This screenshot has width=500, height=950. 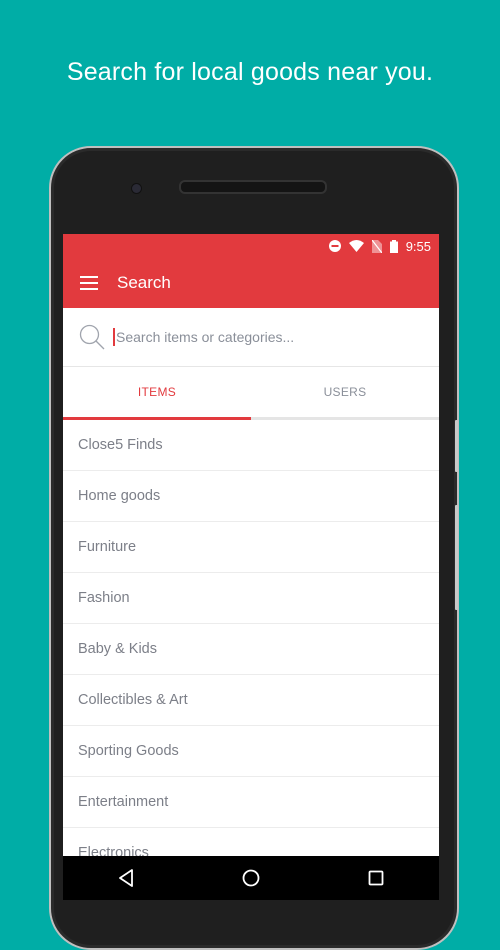 I want to click on recents-button, so click(x=376, y=878).